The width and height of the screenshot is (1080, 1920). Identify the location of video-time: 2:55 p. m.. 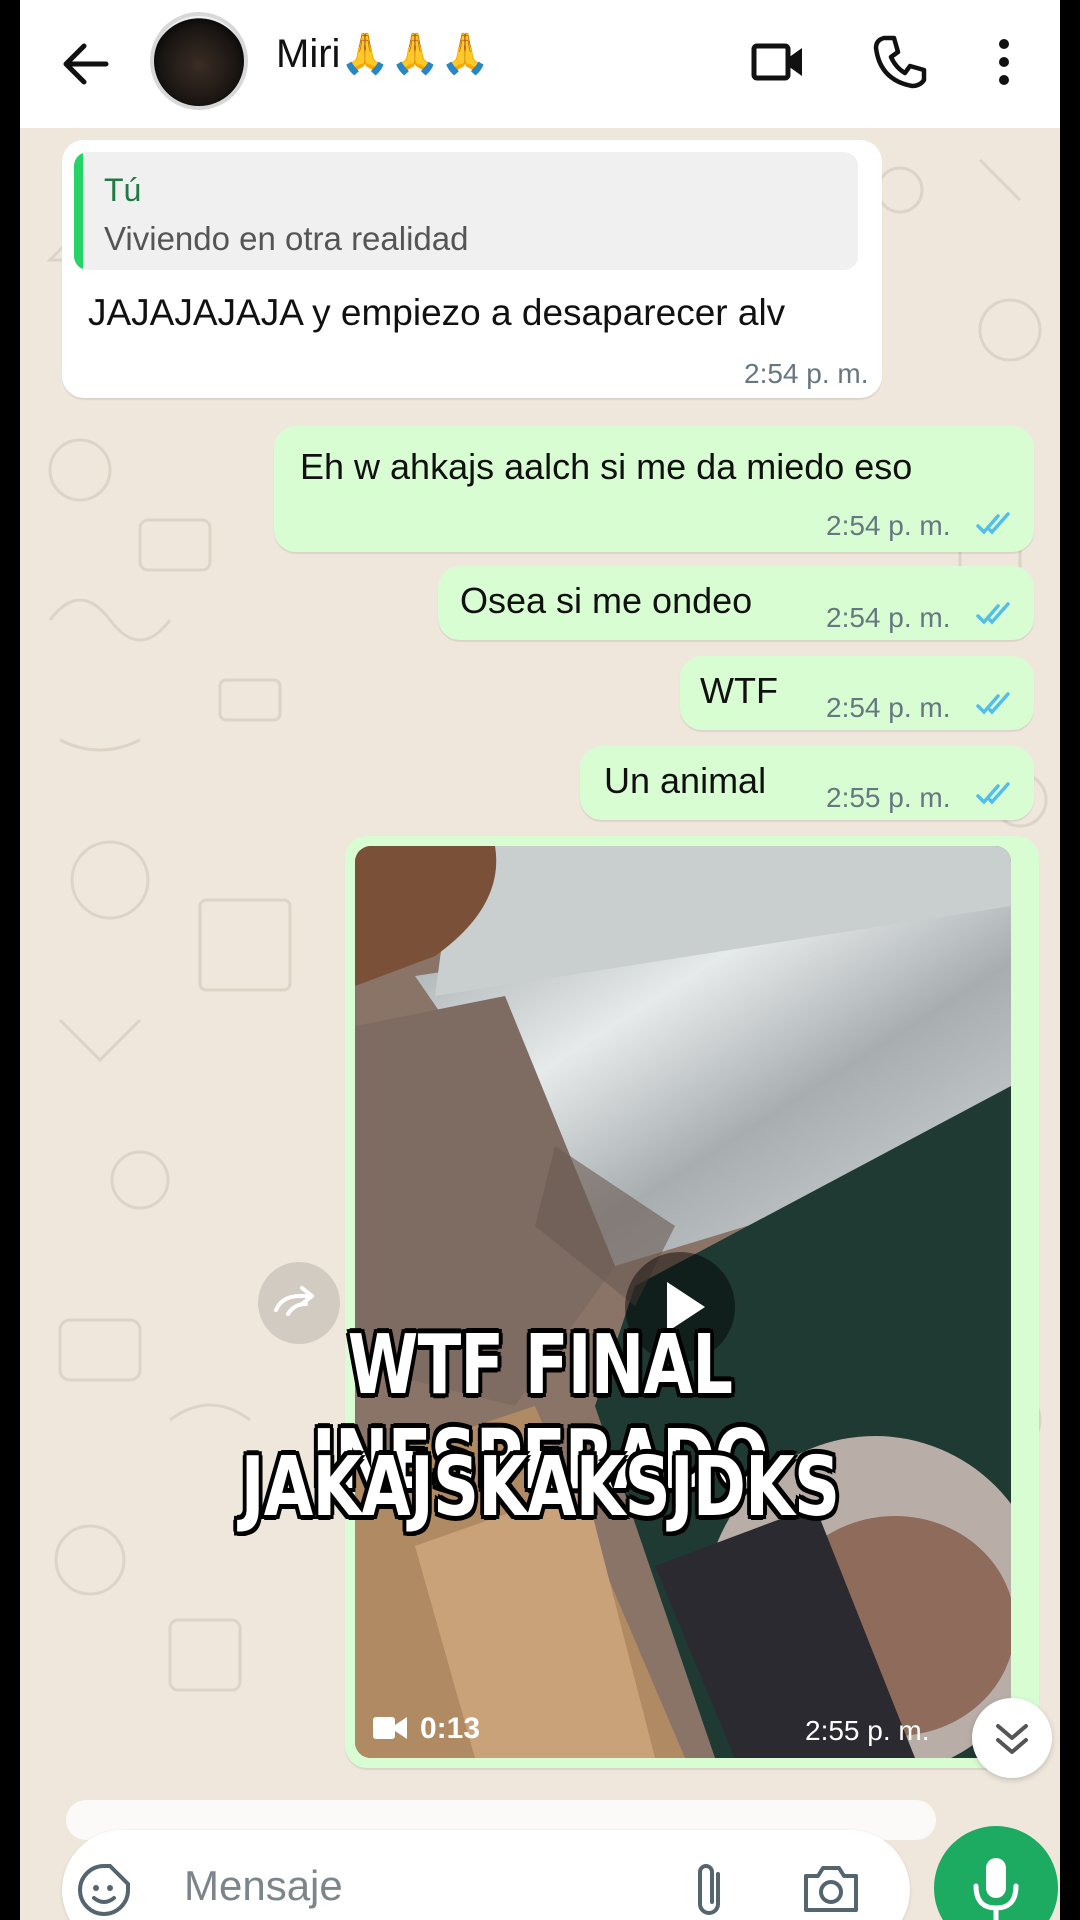
(867, 1730).